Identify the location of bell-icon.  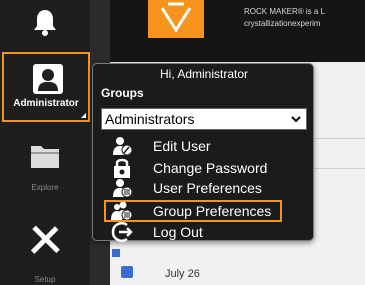
(45, 22).